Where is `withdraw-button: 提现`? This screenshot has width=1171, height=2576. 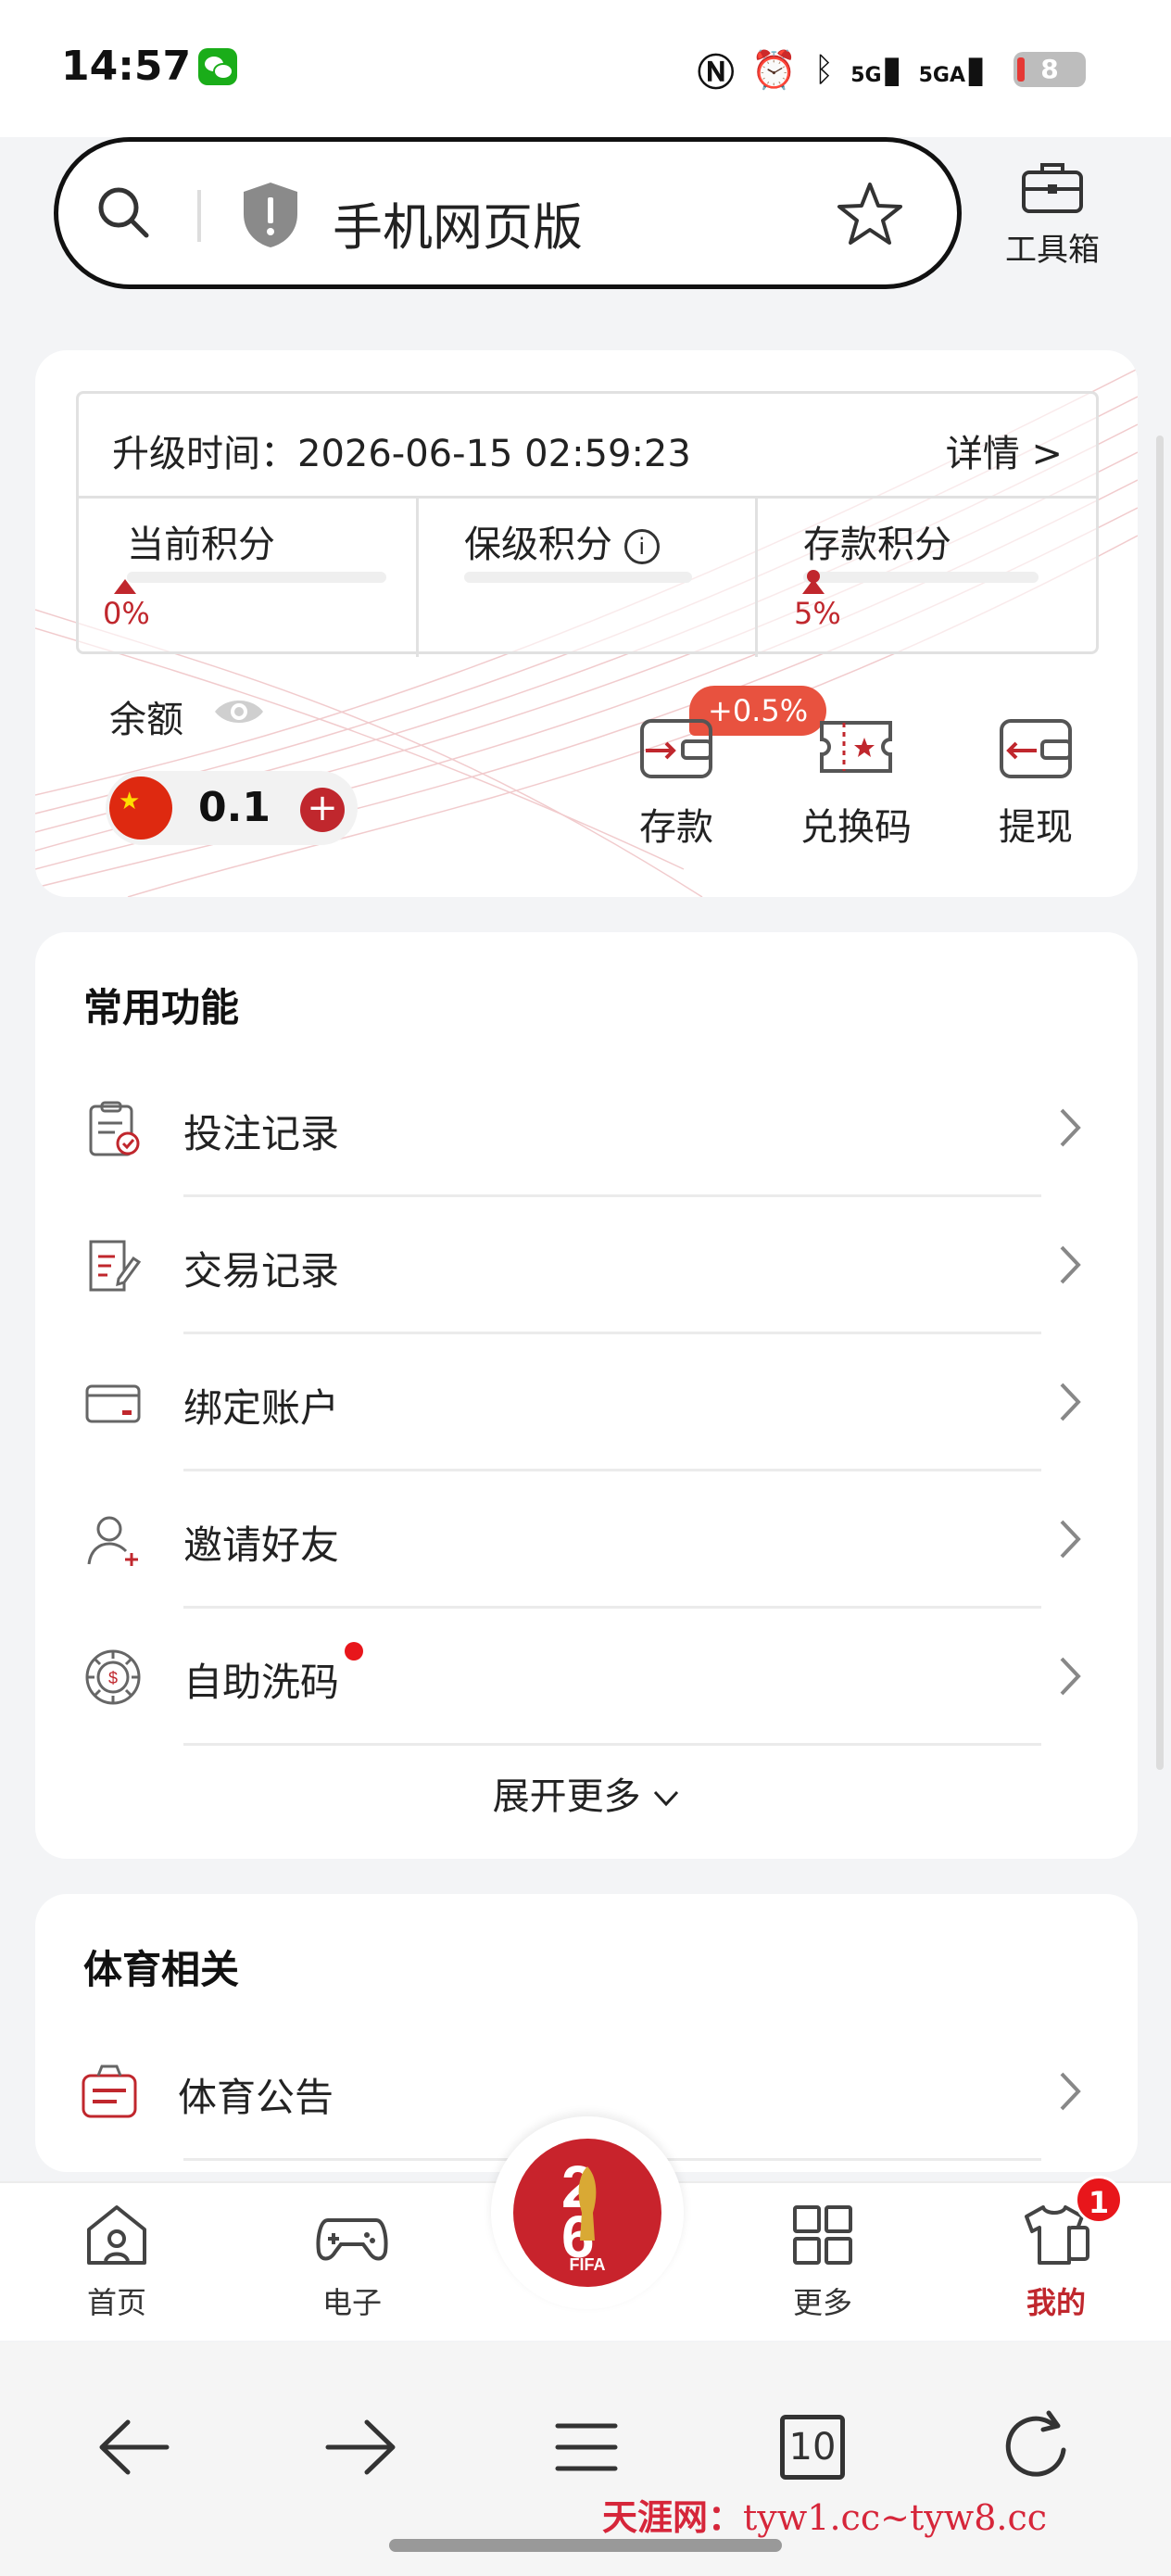
withdraw-button: 提现 is located at coordinates (1036, 781).